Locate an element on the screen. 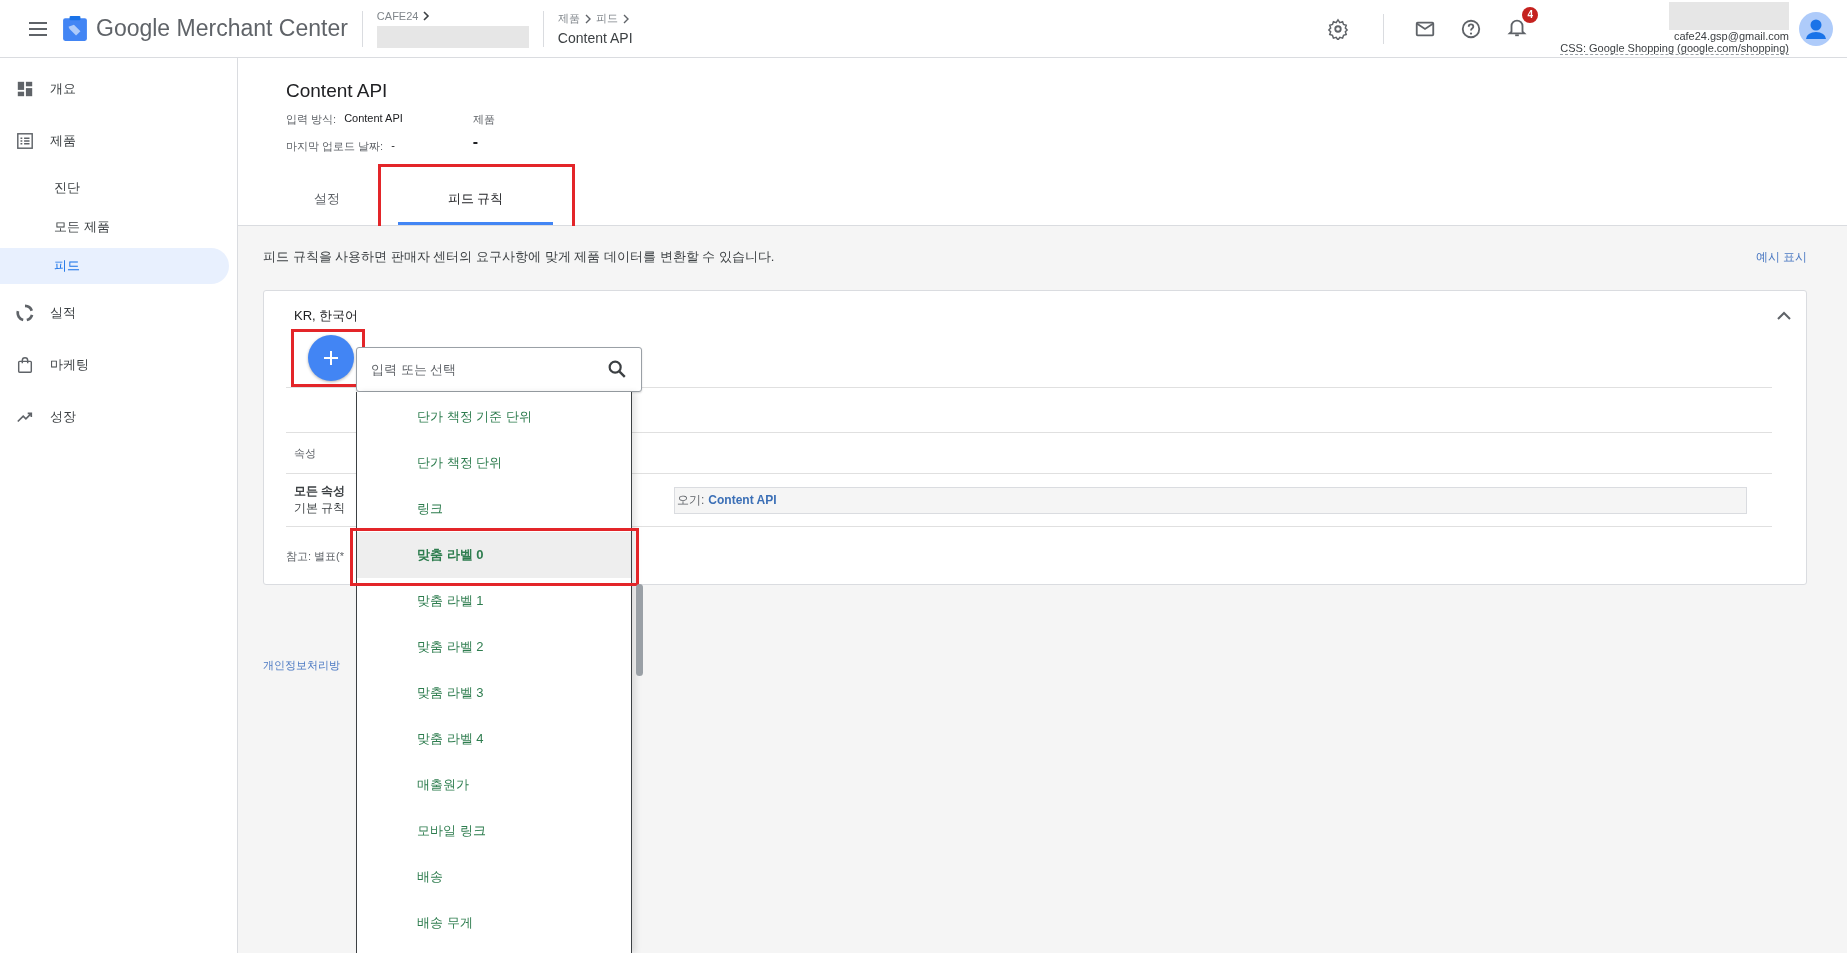 The width and height of the screenshot is (1847, 953). chevron-right-icon is located at coordinates (426, 15).